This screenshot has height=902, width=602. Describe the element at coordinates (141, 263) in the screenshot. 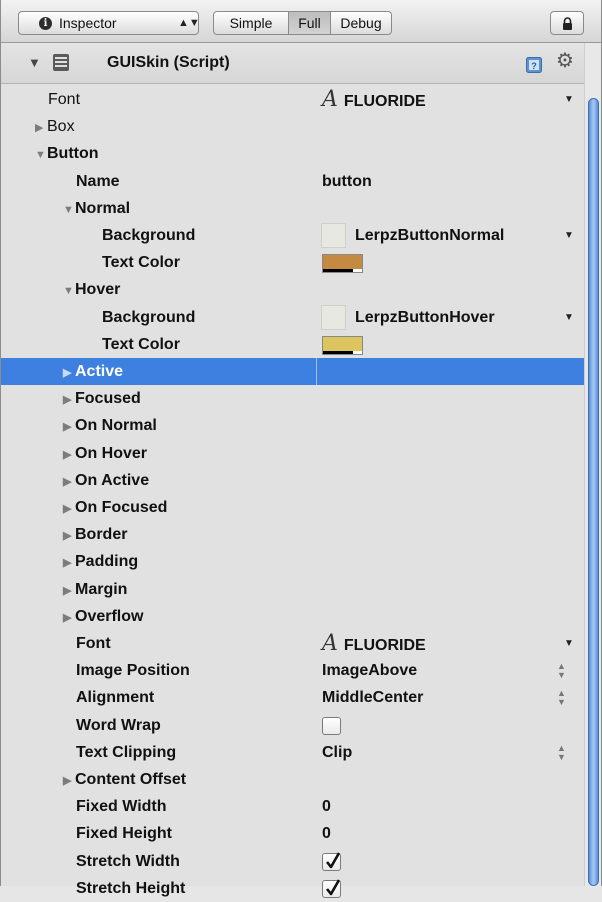

I see `property-label: Text Color` at that location.